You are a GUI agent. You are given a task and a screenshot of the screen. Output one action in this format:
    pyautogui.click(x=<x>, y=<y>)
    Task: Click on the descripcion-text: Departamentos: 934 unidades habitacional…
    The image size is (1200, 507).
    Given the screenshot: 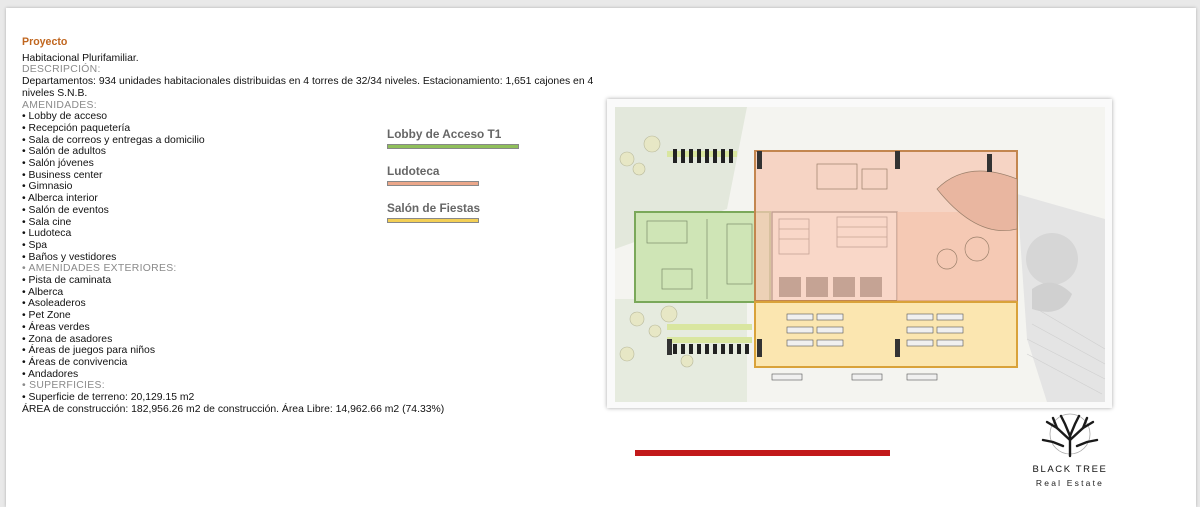 What is the action you would take?
    pyautogui.click(x=308, y=87)
    